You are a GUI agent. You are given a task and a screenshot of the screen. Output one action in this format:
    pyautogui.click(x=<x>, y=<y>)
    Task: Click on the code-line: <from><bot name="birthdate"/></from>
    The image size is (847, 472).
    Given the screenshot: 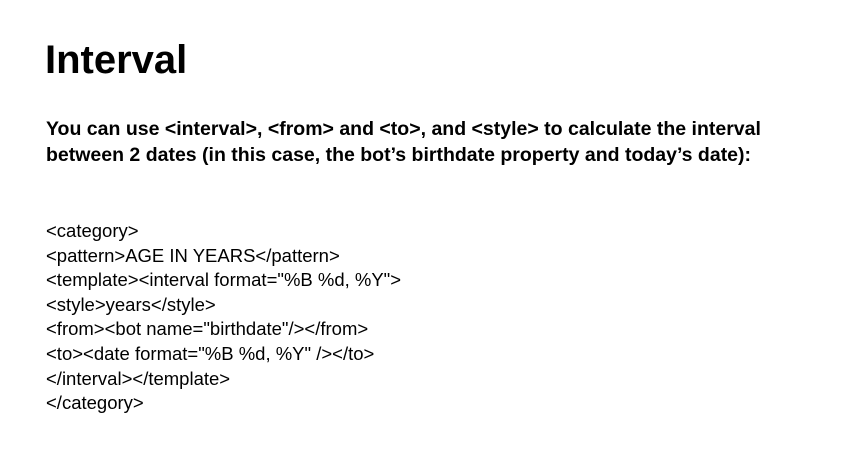 What is the action you would take?
    pyautogui.click(x=207, y=329)
    